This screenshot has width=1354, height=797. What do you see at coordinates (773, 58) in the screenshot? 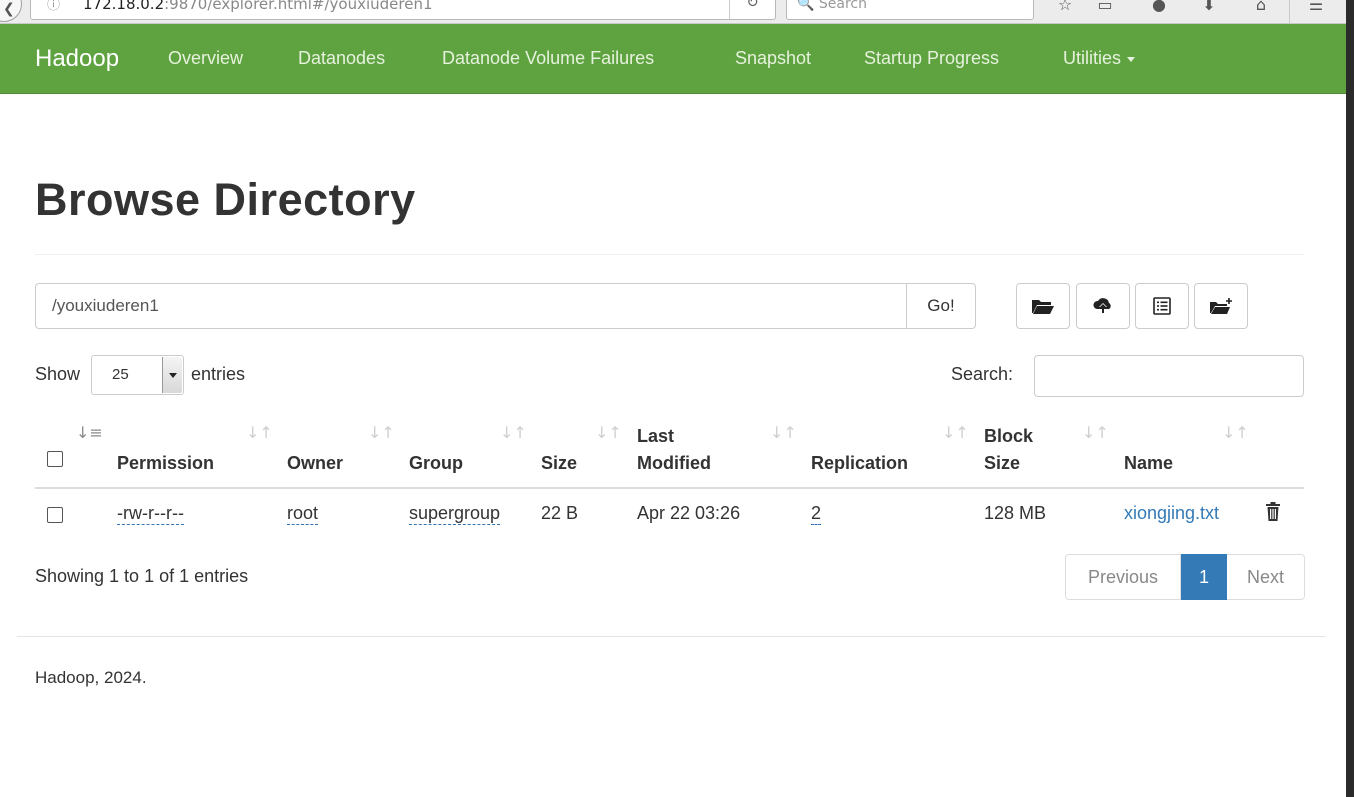
I see `nav-snapshot: Snapshot` at bounding box center [773, 58].